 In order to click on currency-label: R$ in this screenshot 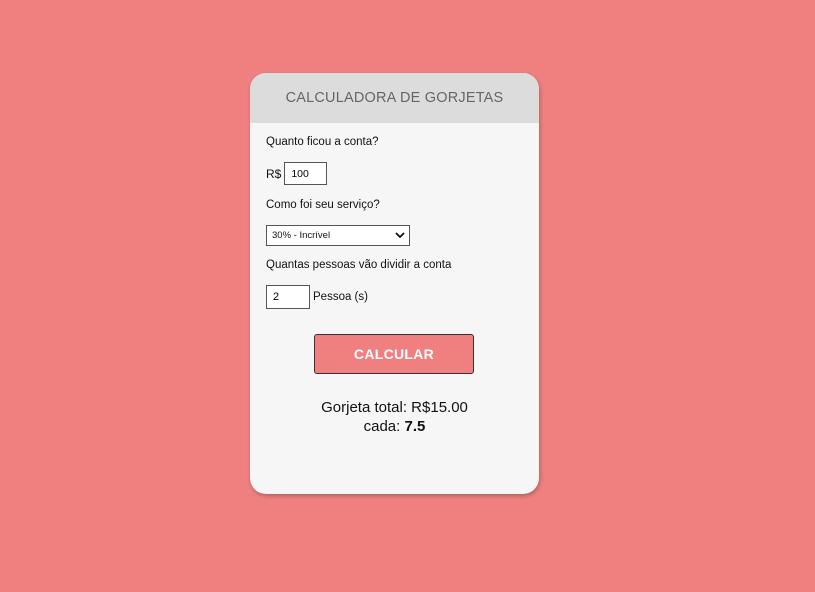, I will do `click(274, 173)`.